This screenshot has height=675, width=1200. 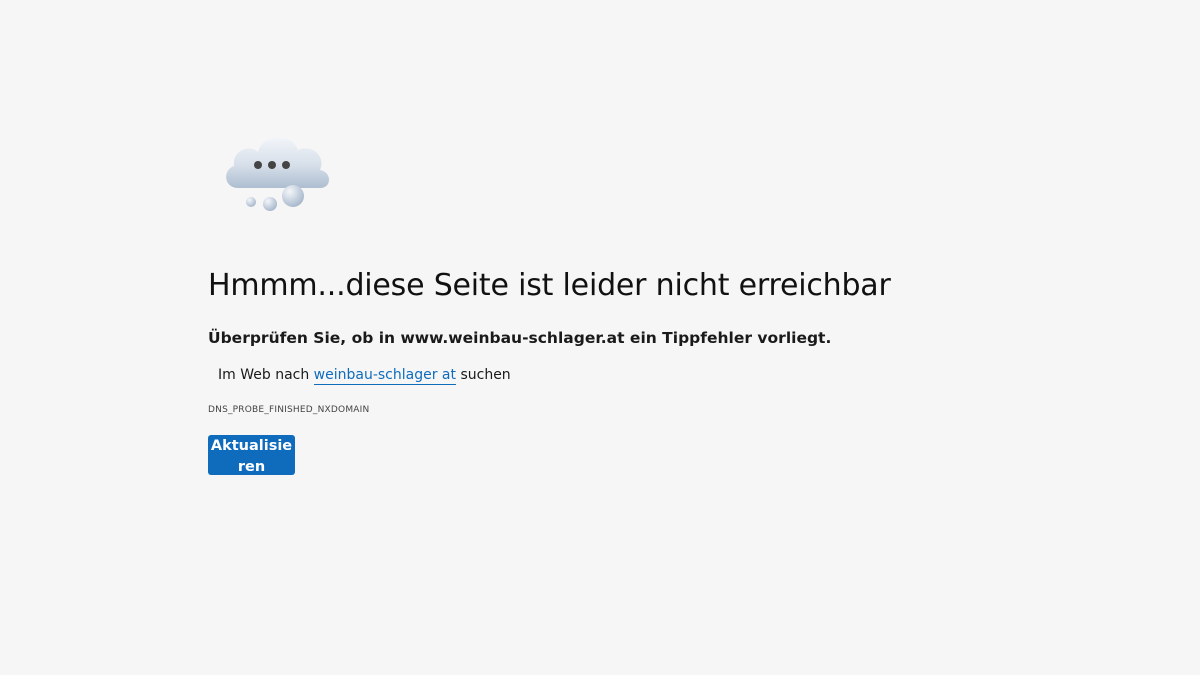 I want to click on web-search-suggestion: Im Web nach weinbau-schlager at suchen, so click(x=593, y=376).